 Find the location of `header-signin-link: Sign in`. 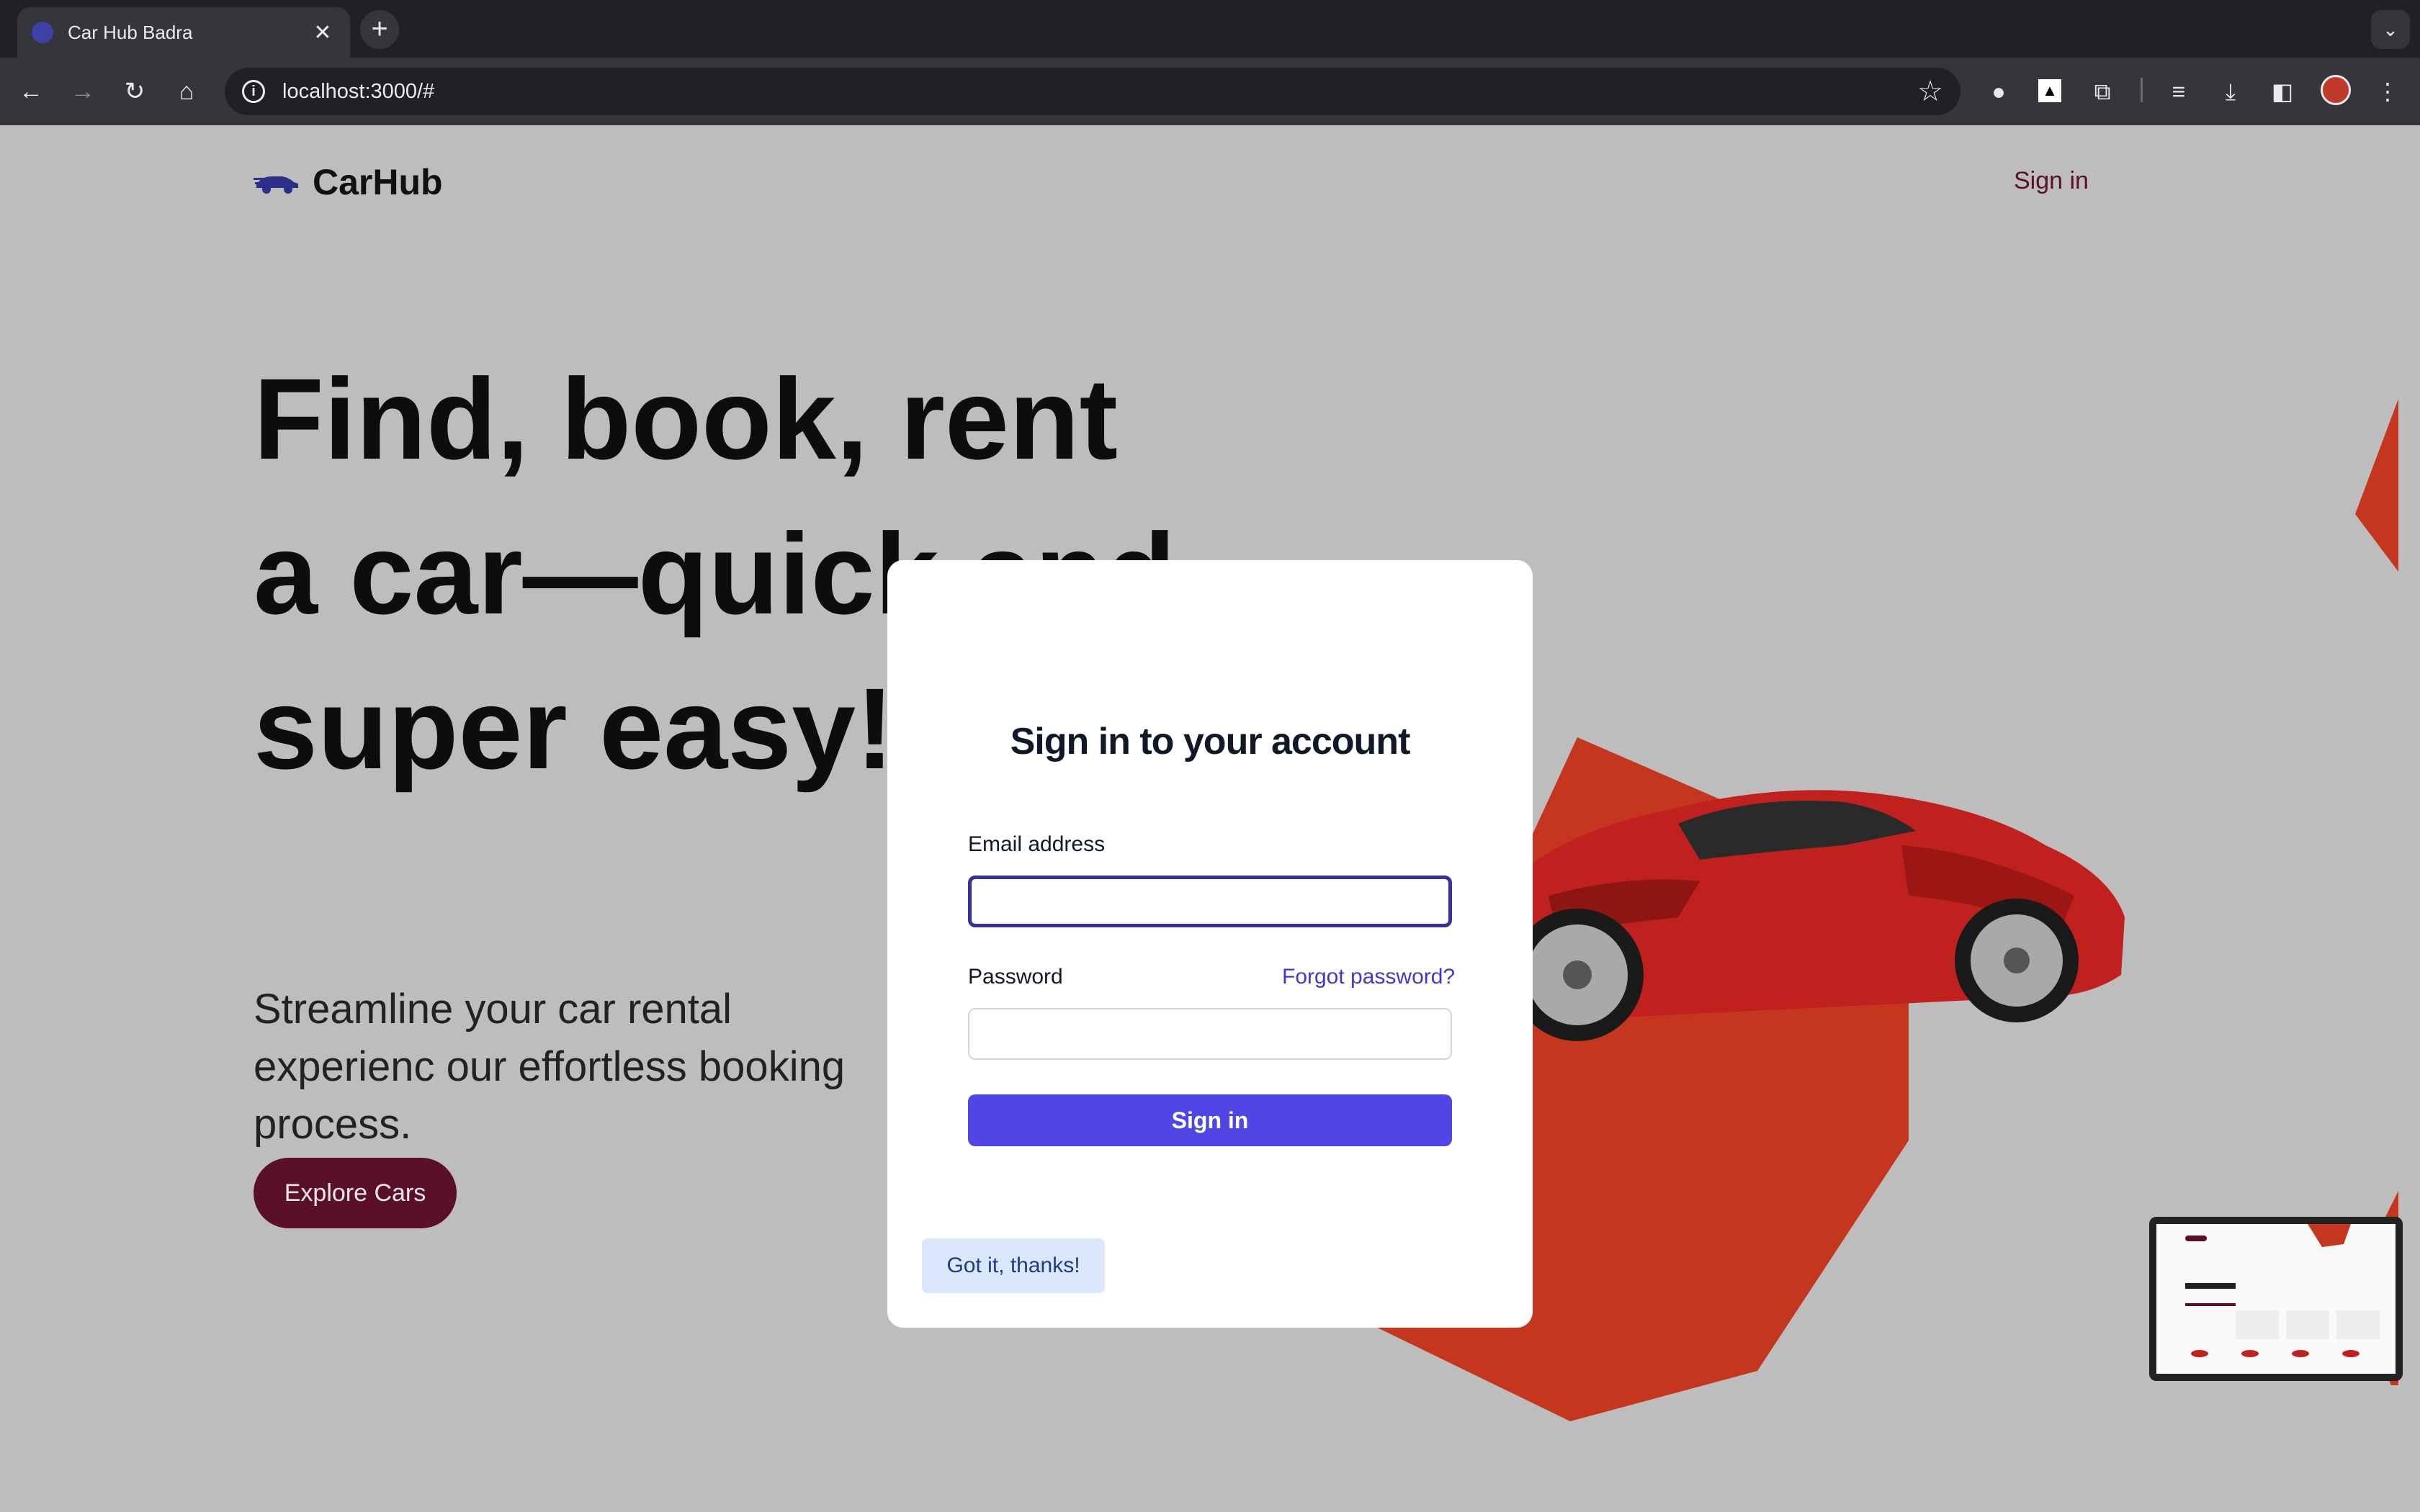

header-signin-link: Sign in is located at coordinates (2051, 181).